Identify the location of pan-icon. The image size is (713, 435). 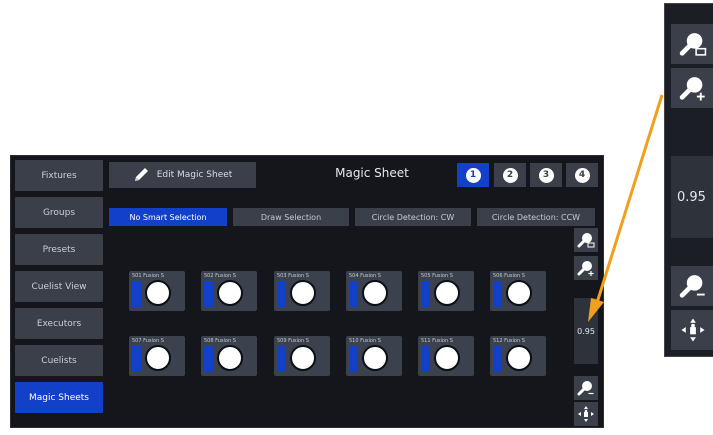
(692, 330).